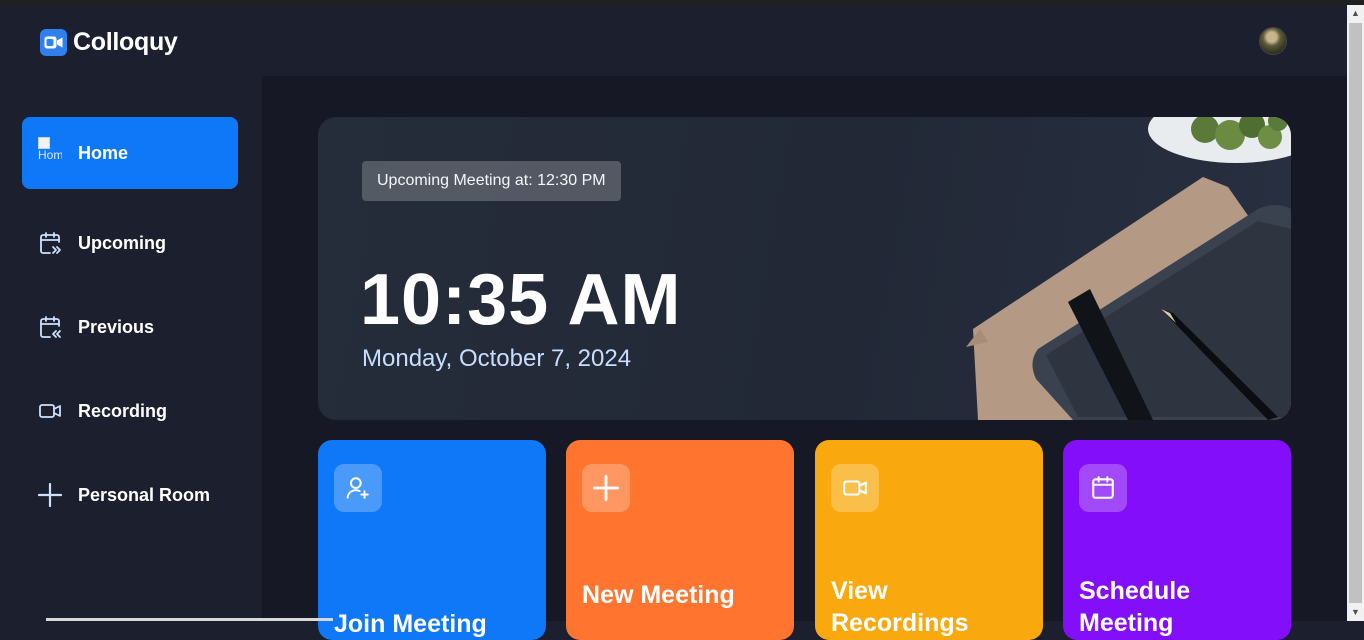 Image resolution: width=1364 pixels, height=640 pixels. I want to click on scrollbar-thumb, so click(1355, 313).